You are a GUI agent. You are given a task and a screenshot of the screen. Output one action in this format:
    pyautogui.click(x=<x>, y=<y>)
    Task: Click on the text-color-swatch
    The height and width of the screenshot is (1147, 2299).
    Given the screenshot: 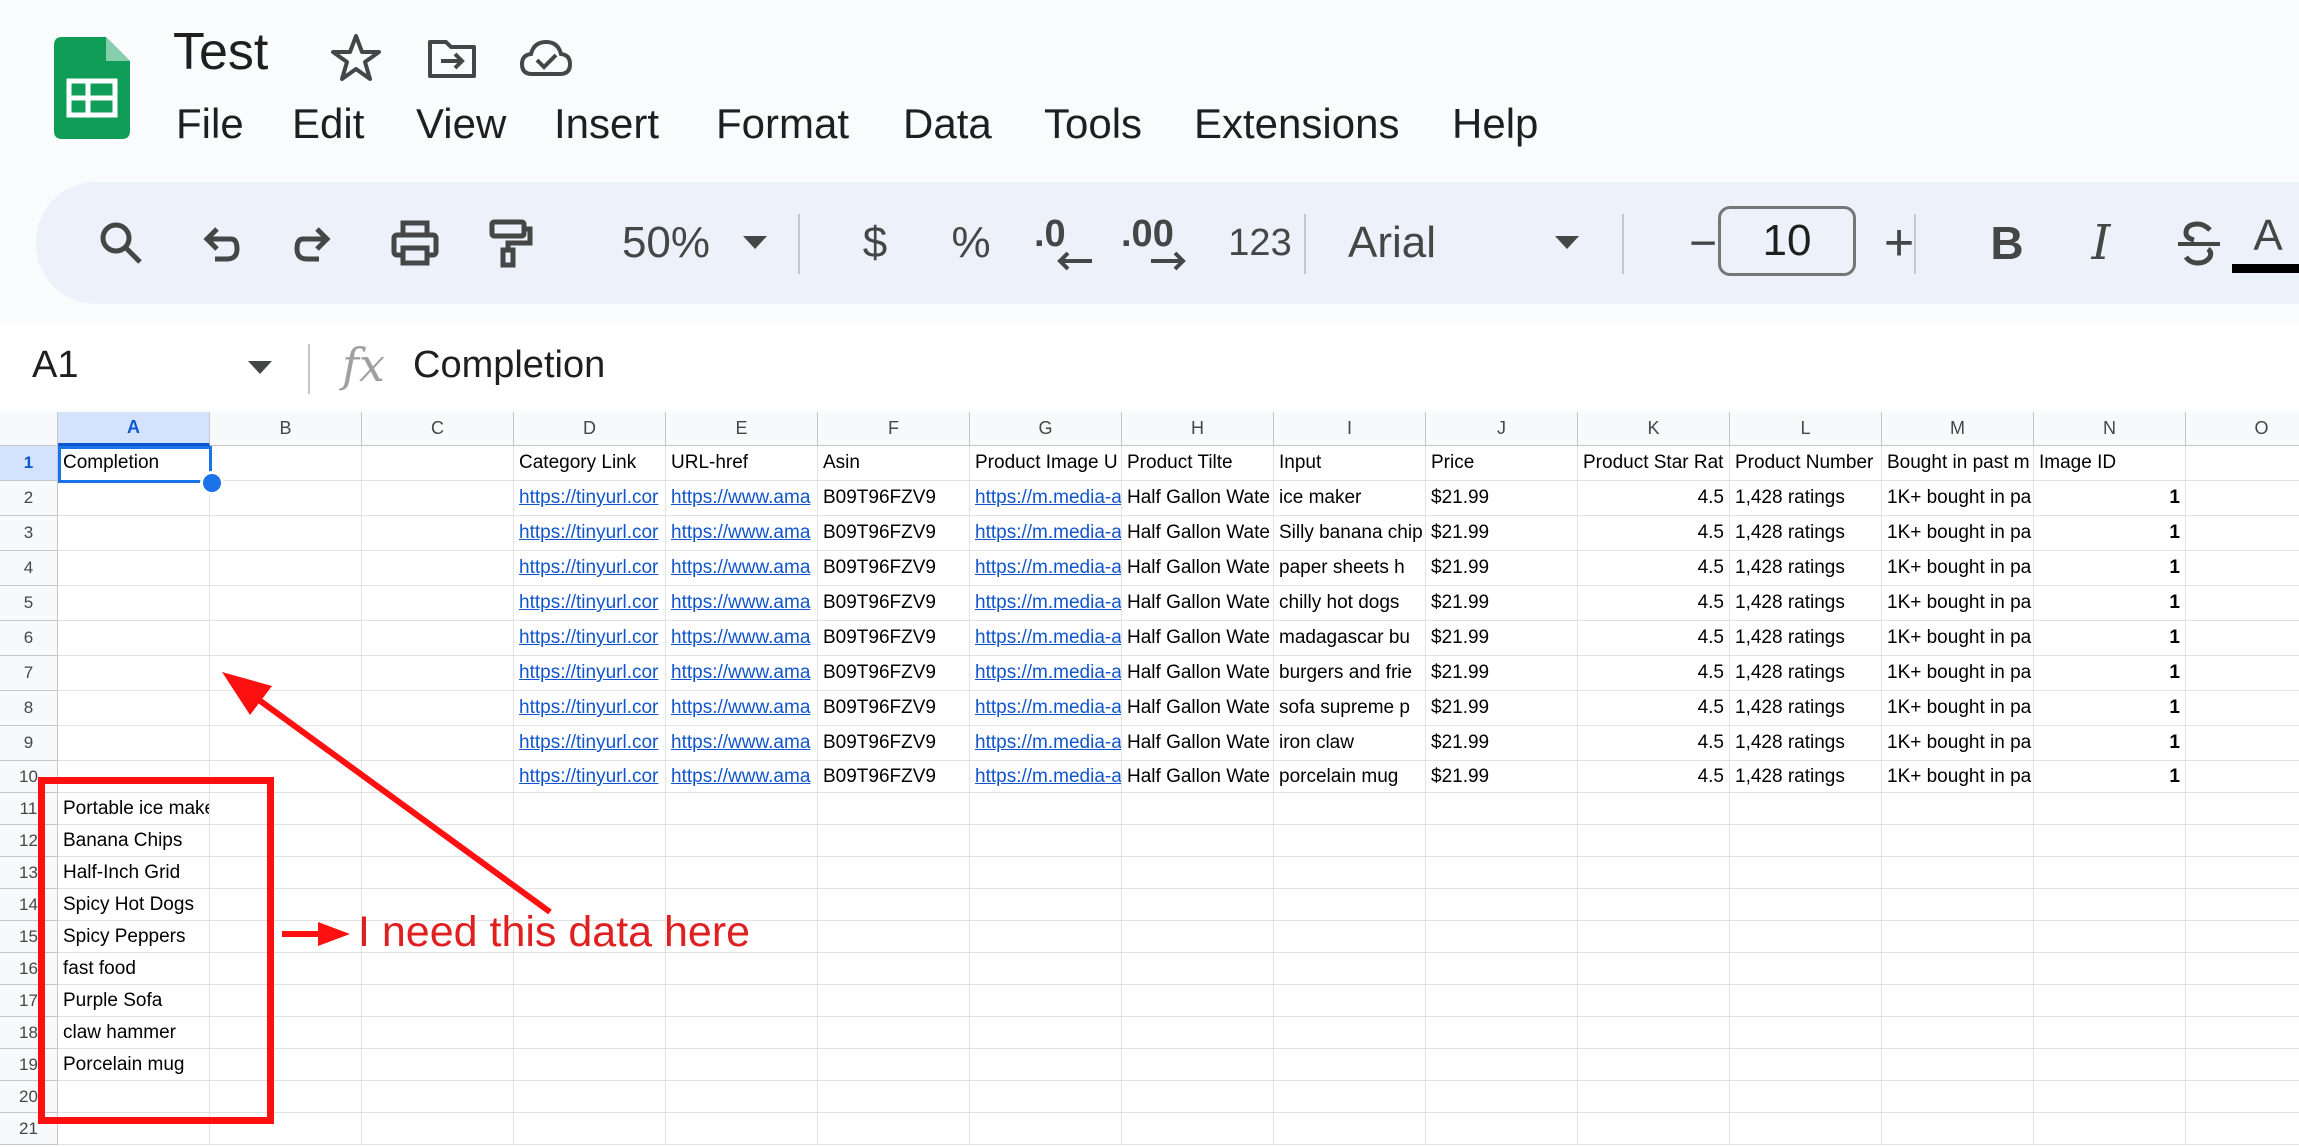 What is the action you would take?
    pyautogui.click(x=2265, y=268)
    